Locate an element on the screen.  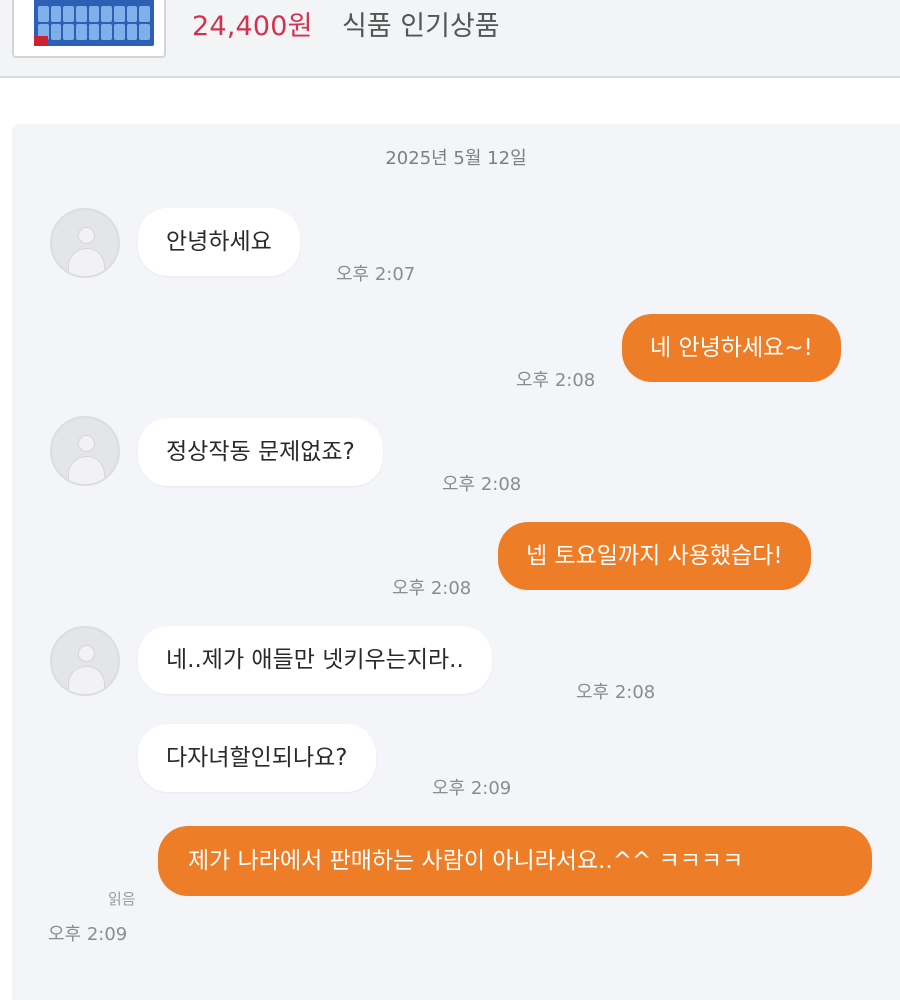
outgoing-message-bubble: 넵 토요일까지 사용했습다! is located at coordinates (654, 556).